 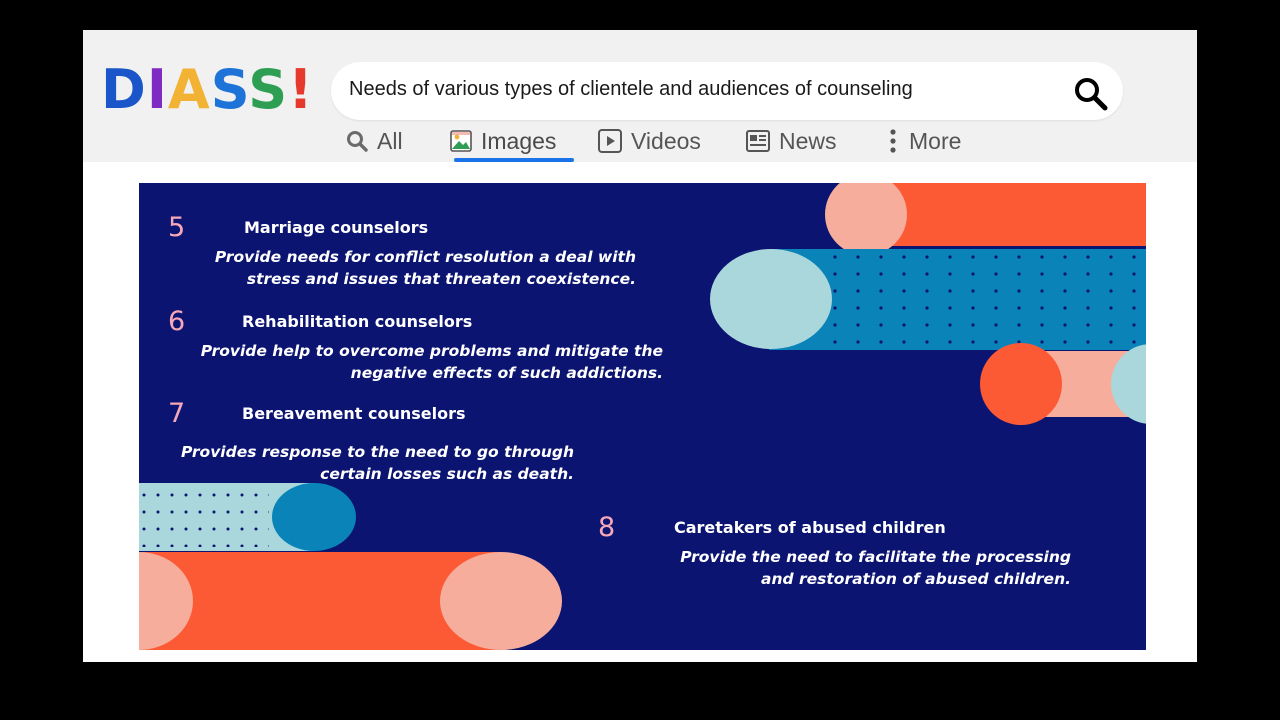 What do you see at coordinates (808, 140) in the screenshot?
I see `tab-label: News` at bounding box center [808, 140].